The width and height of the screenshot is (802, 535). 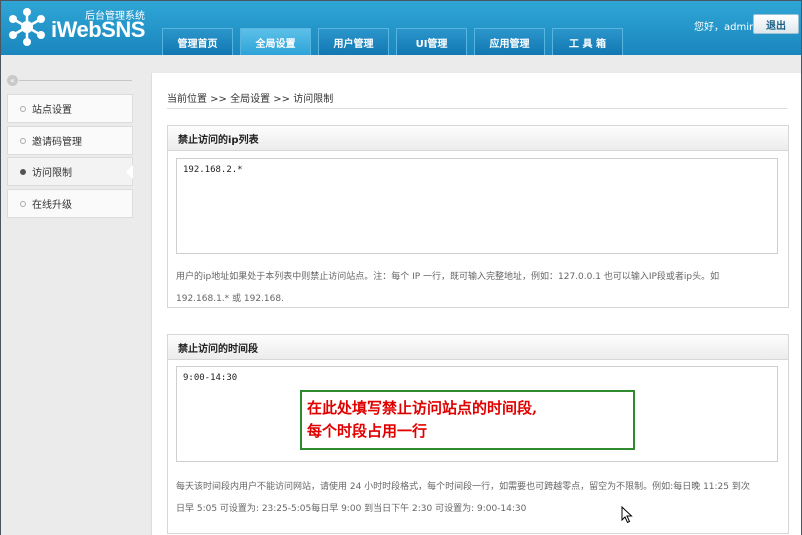 I want to click on breadcrumb-divider, so click(x=477, y=108).